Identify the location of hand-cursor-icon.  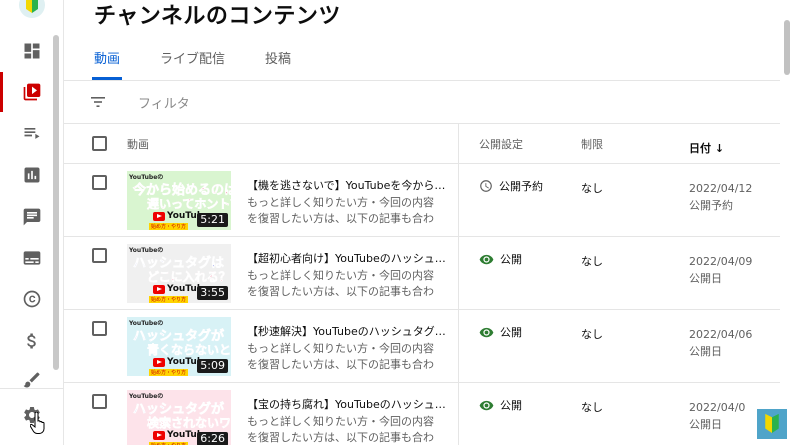
(37, 423).